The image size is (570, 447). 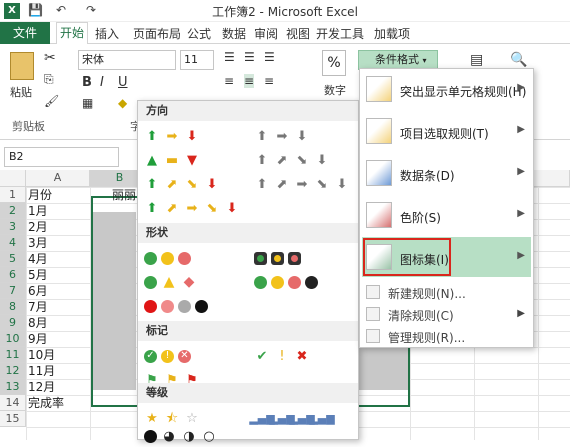 What do you see at coordinates (13, 339) in the screenshot?
I see `row-header: 10` at bounding box center [13, 339].